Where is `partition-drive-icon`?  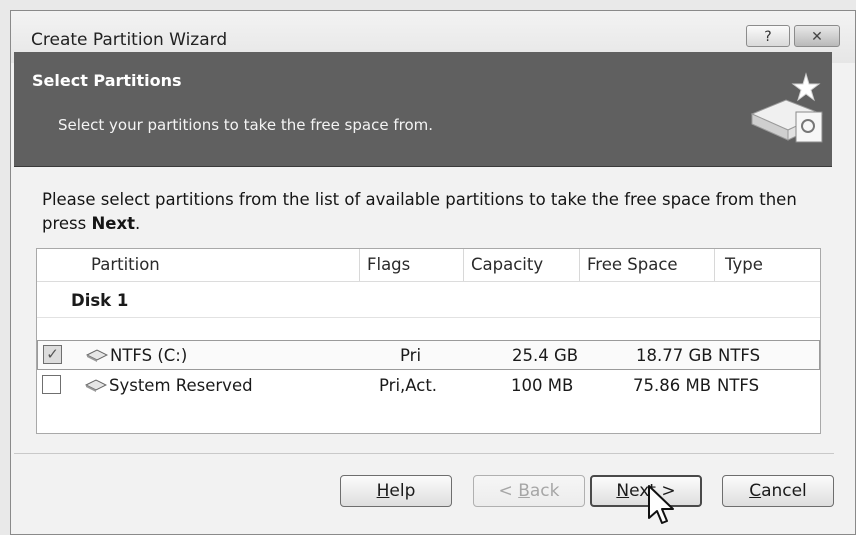 partition-drive-icon is located at coordinates (787, 107).